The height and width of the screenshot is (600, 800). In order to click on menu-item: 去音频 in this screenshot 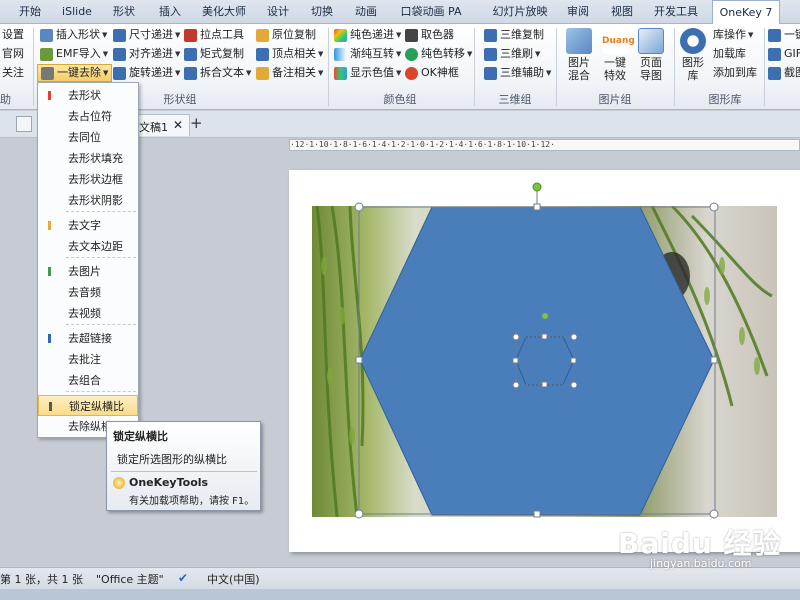, I will do `click(88, 292)`.